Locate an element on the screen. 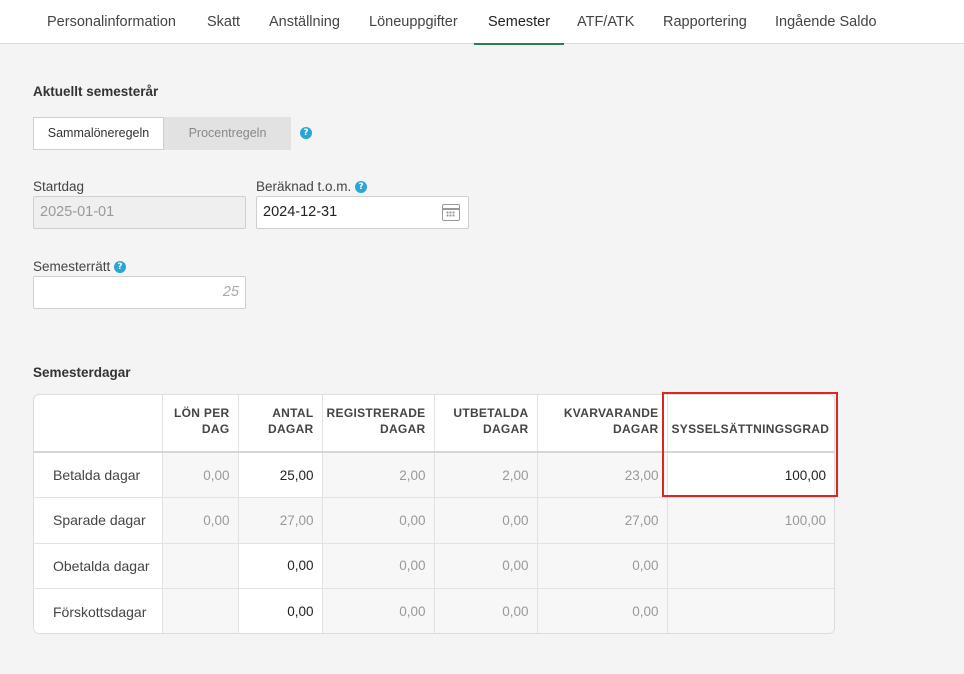  table-row: Förskottsdagar 0,00 0,00 0,00 0,00 is located at coordinates (434, 610).